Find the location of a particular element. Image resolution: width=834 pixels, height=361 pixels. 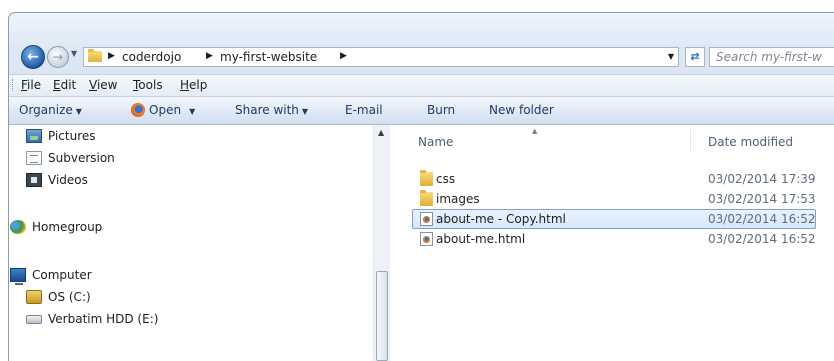

open-button: Open ▼ is located at coordinates (163, 110).